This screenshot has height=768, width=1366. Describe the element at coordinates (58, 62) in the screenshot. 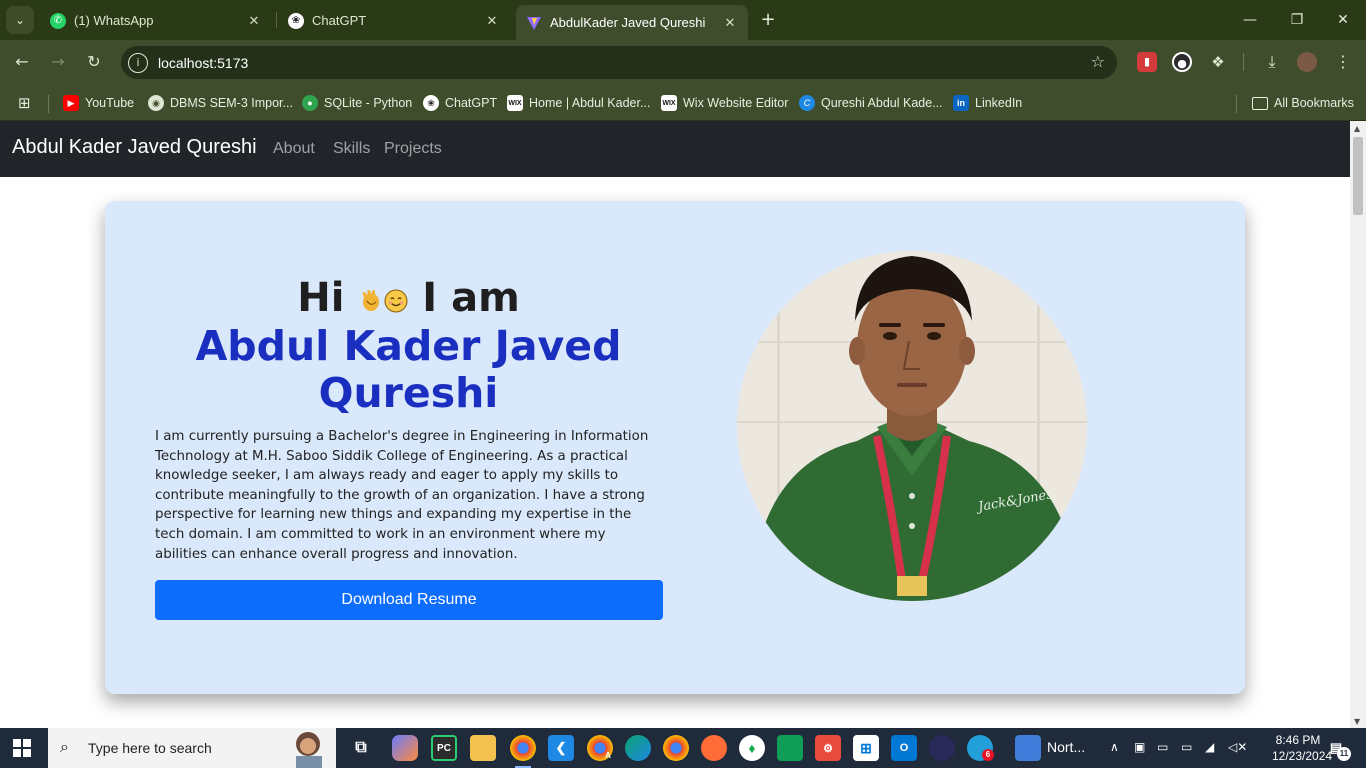

I see `forward-arrow-icon: →` at that location.